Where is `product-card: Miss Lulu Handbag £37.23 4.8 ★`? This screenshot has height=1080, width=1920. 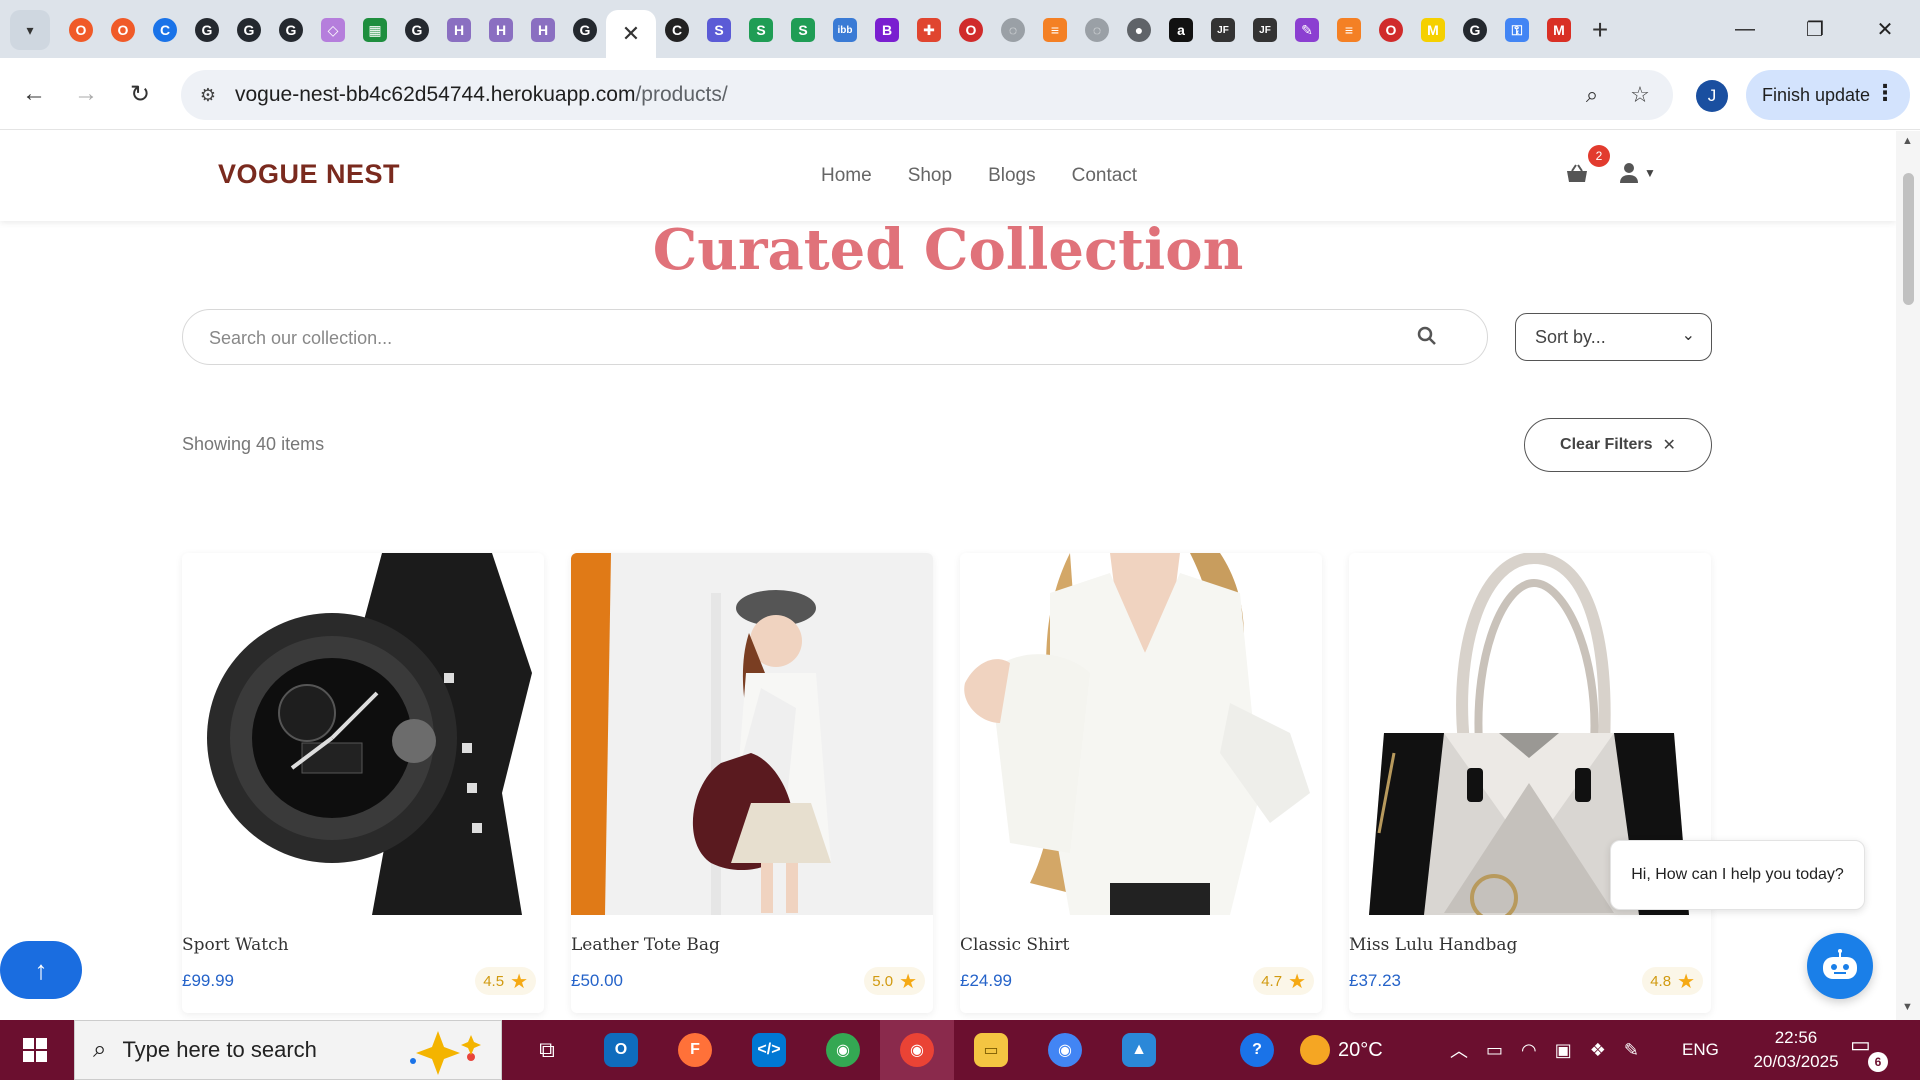 product-card: Miss Lulu Handbag £37.23 4.8 ★ is located at coordinates (1530, 783).